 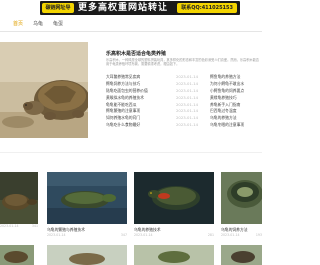 What do you see at coordinates (123, 84) in the screenshot?
I see `article-link: 鳄龟饲养方法与技巧` at bounding box center [123, 84].